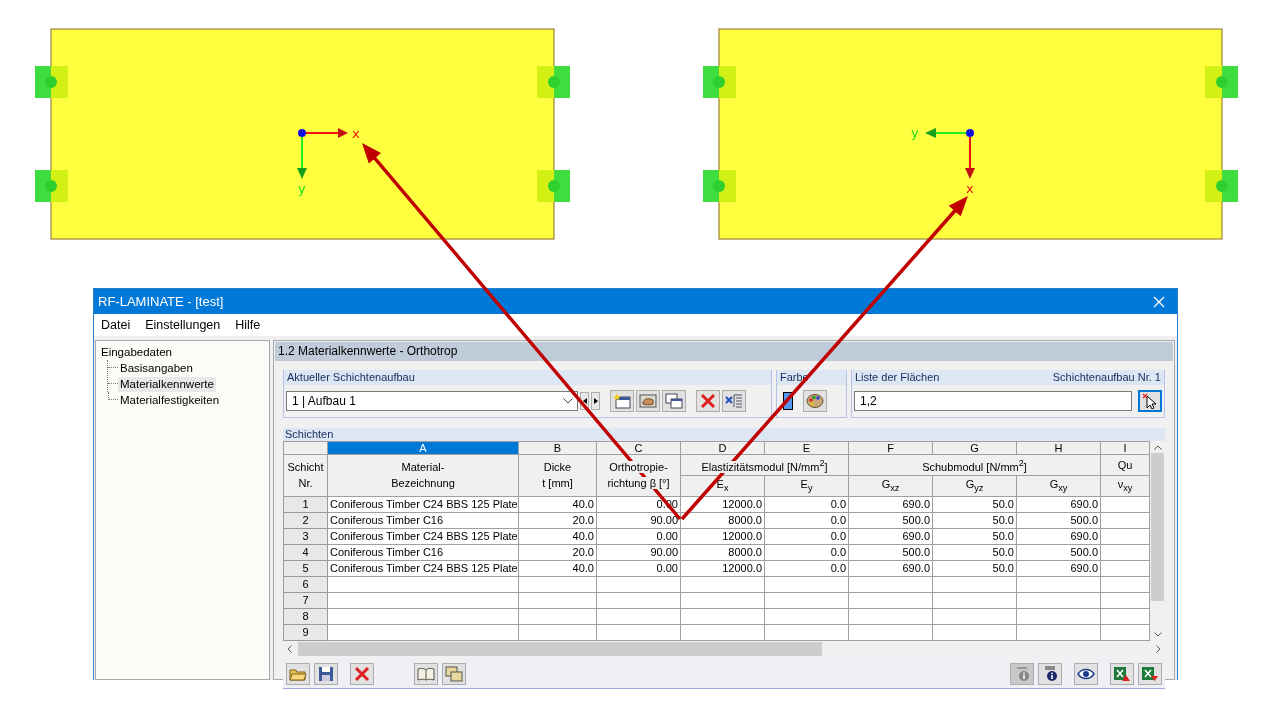 The image size is (1265, 705). I want to click on spreadsheet-export-button, so click(1150, 673).